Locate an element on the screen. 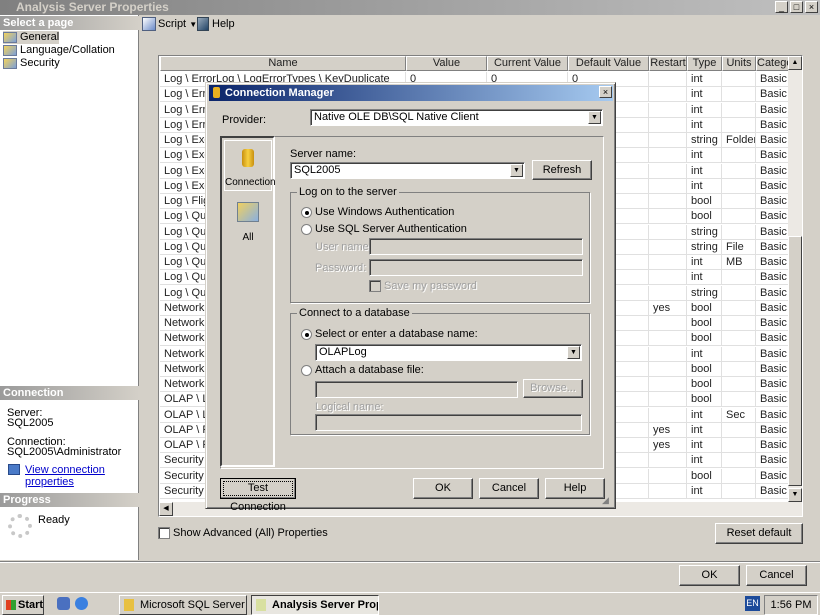  cancel-button: Cancel is located at coordinates (776, 575).